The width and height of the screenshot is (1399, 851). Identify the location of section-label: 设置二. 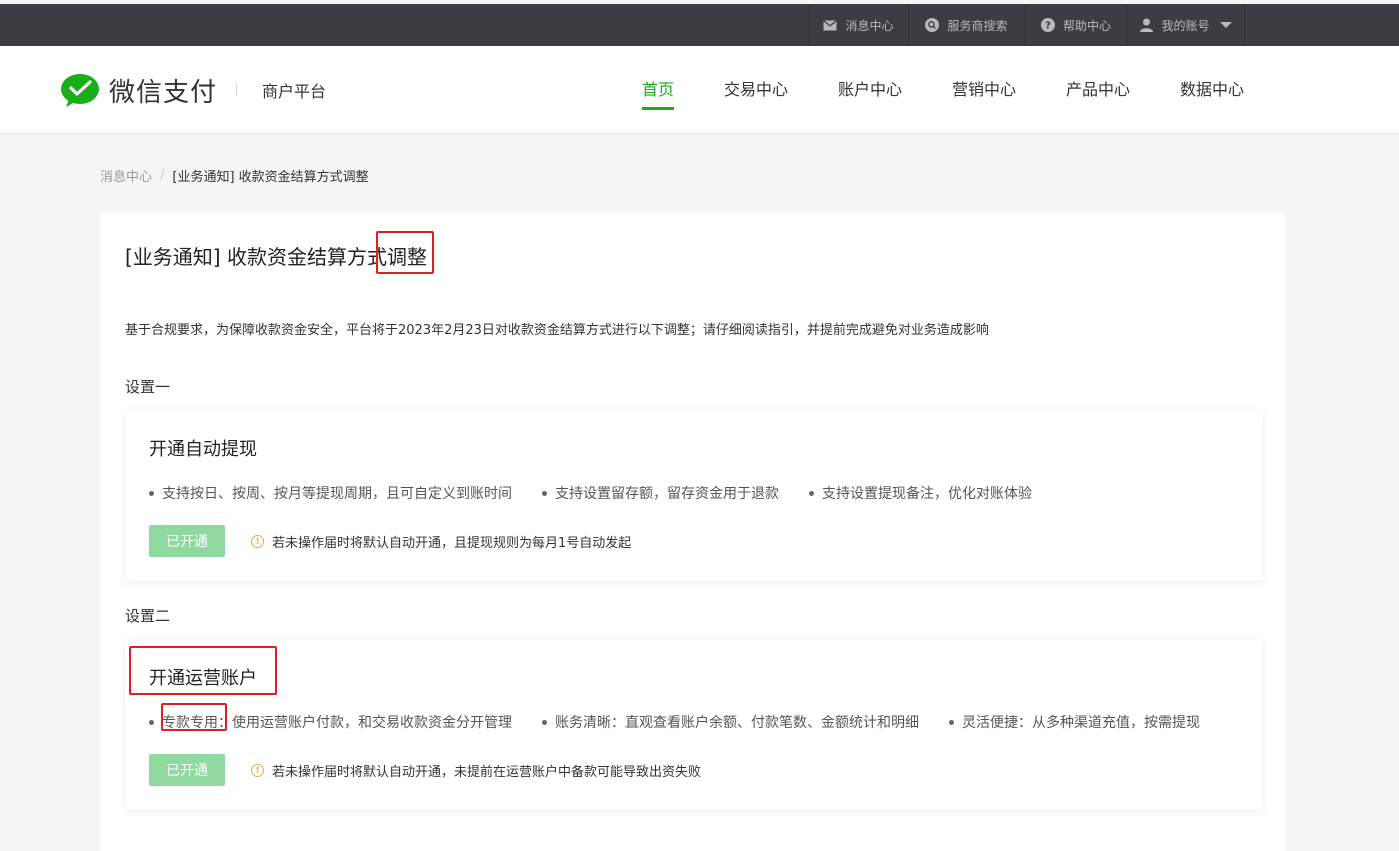
(148, 616).